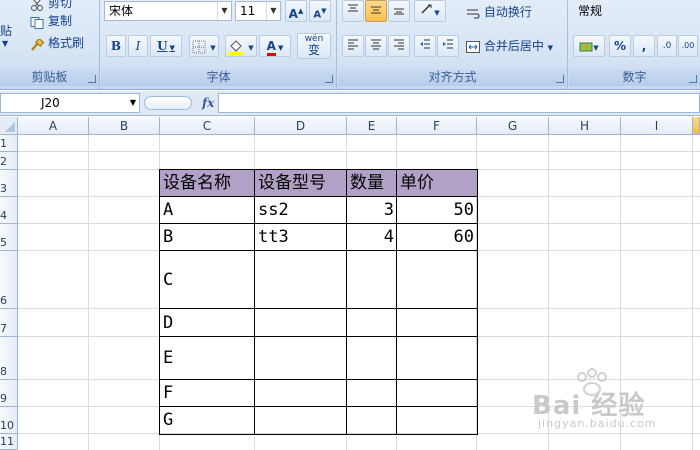 The height and width of the screenshot is (450, 700). Describe the element at coordinates (9, 161) in the screenshot. I see `row-header: 2` at that location.